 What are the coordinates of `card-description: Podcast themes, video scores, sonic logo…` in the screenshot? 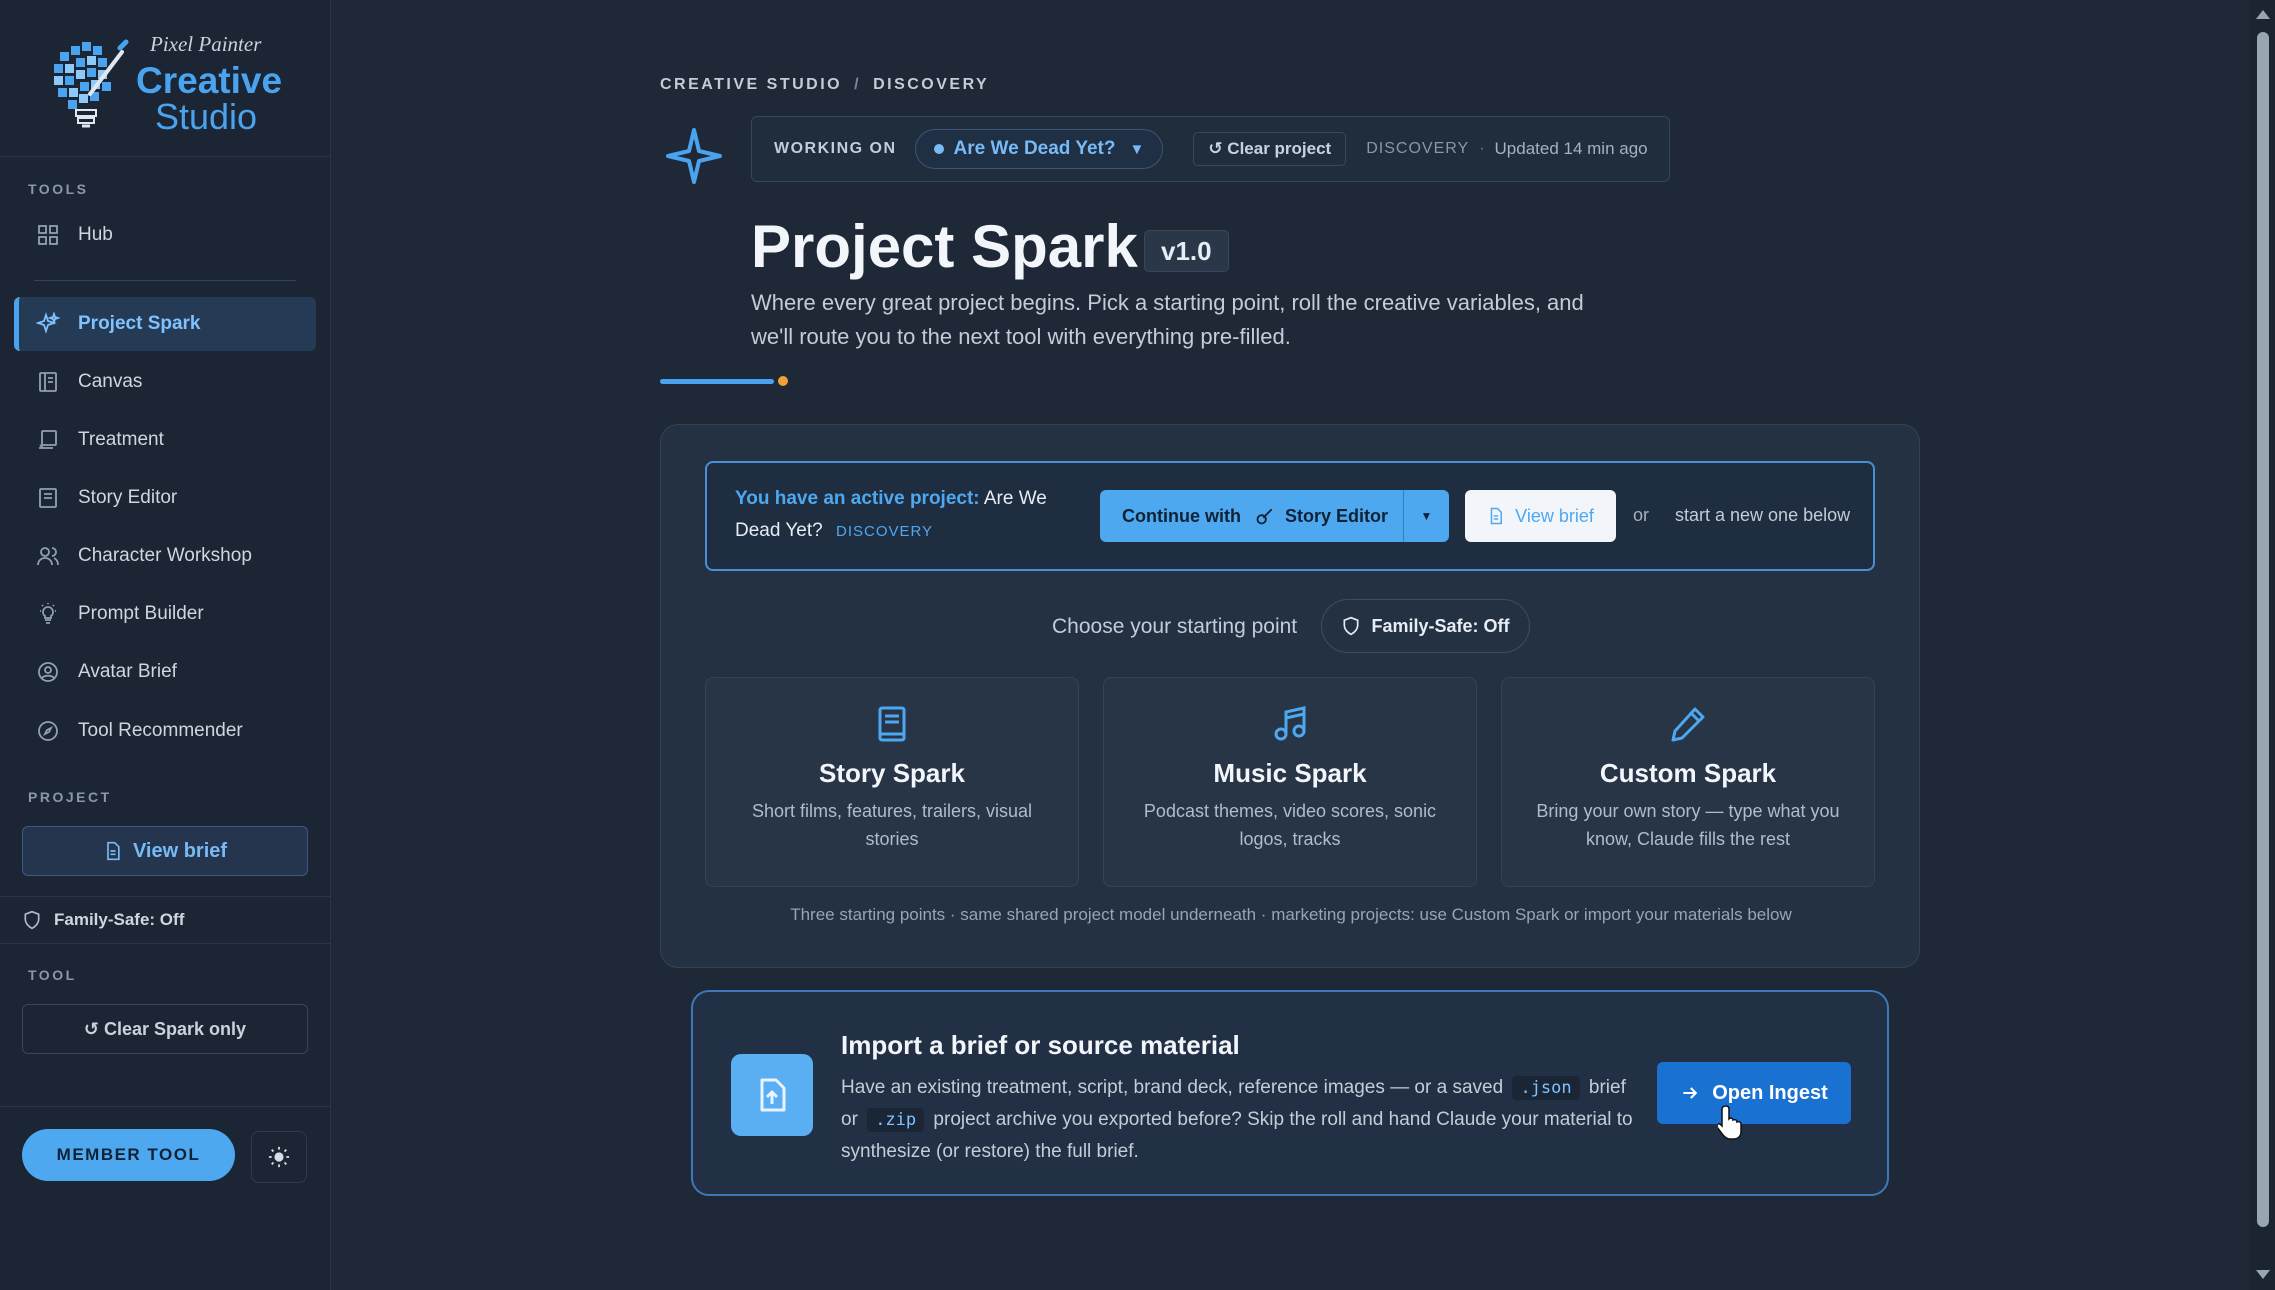 It's located at (1290, 825).